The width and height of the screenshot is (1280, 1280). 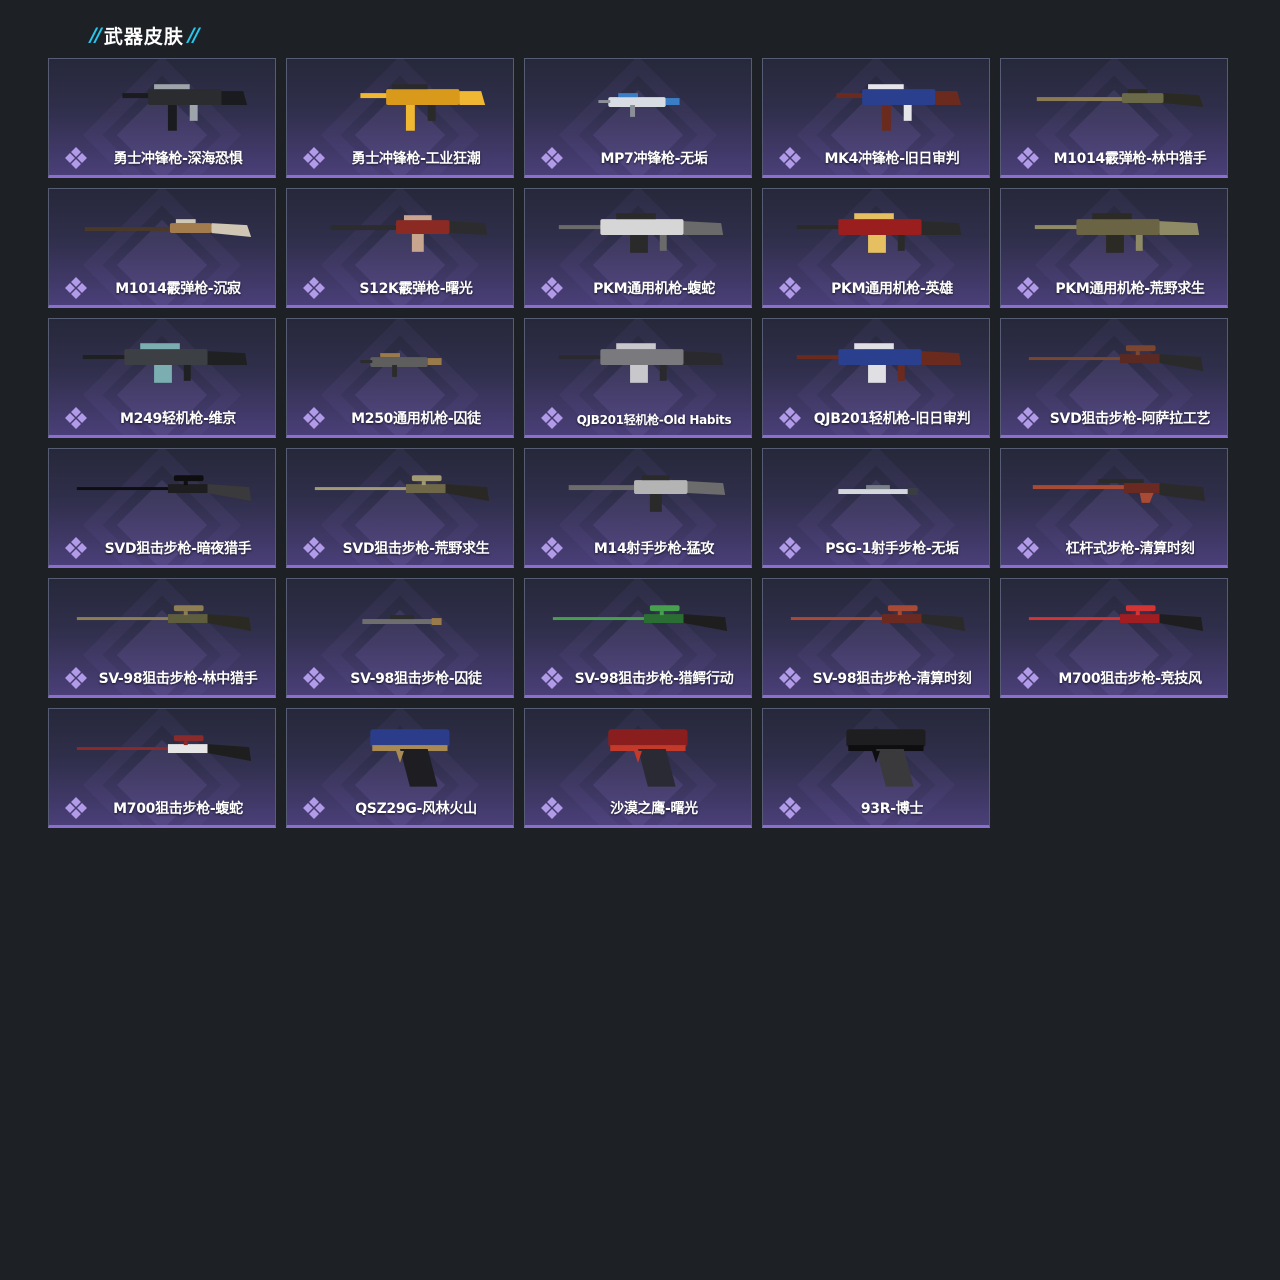 What do you see at coordinates (1114, 638) in the screenshot?
I see `skin-card: M700狙击步枪-竞技风` at bounding box center [1114, 638].